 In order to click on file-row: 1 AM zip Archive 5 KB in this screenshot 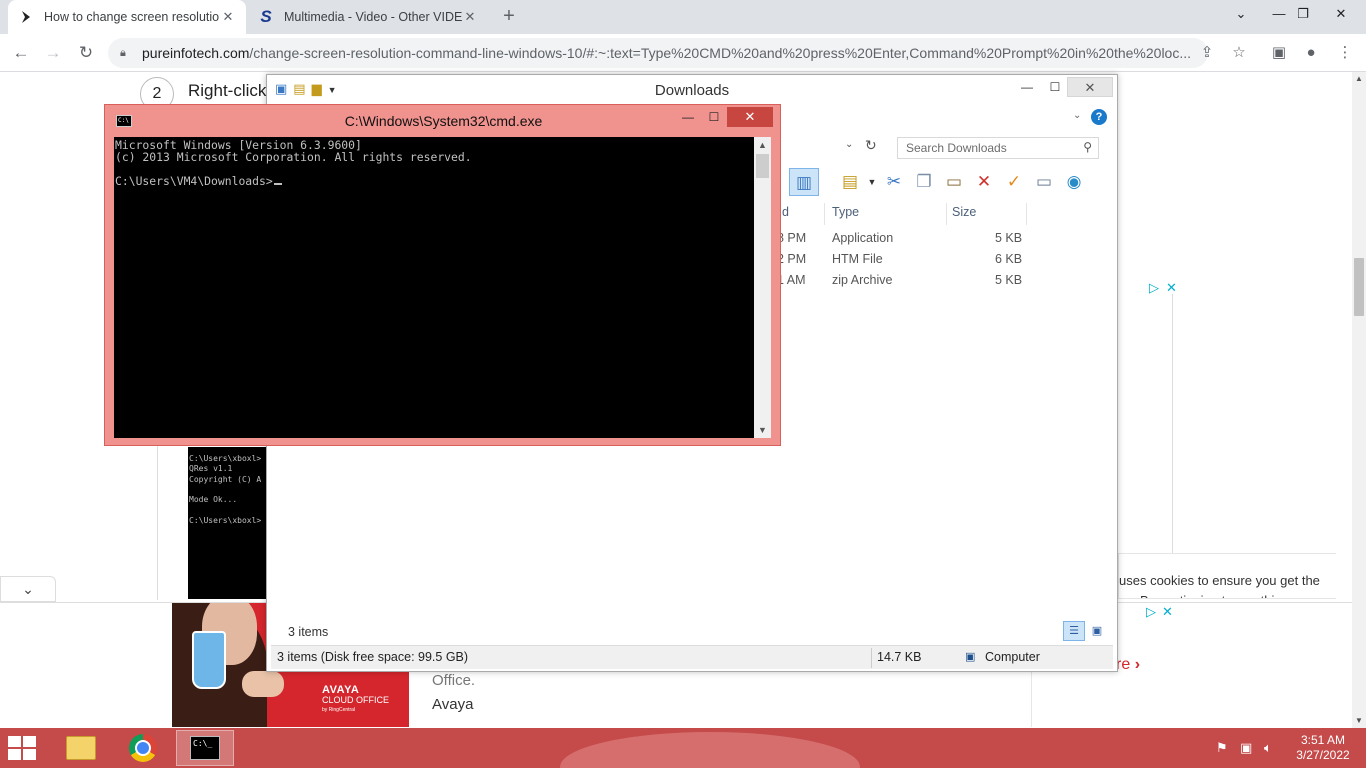, I will do `click(942, 281)`.